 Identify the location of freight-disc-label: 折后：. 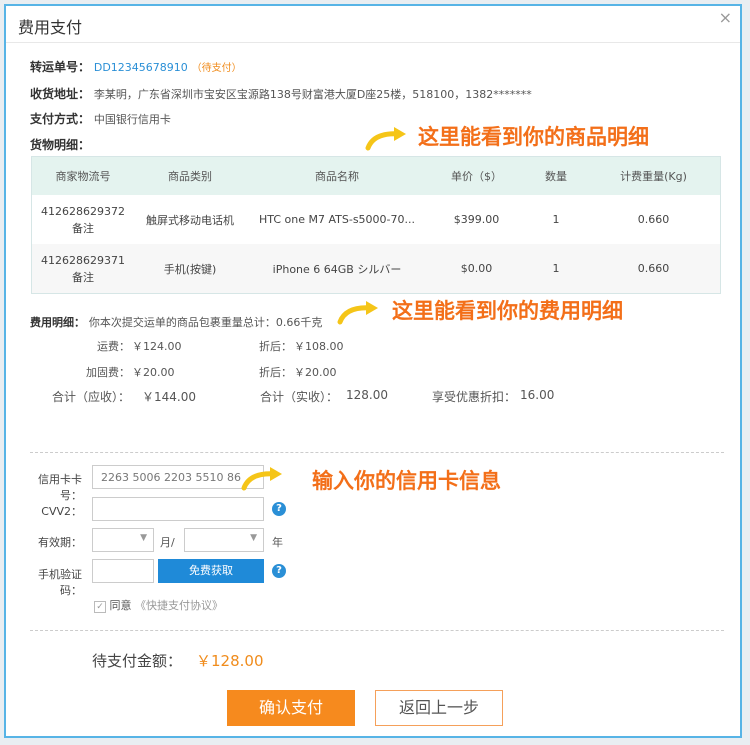
(275, 346).